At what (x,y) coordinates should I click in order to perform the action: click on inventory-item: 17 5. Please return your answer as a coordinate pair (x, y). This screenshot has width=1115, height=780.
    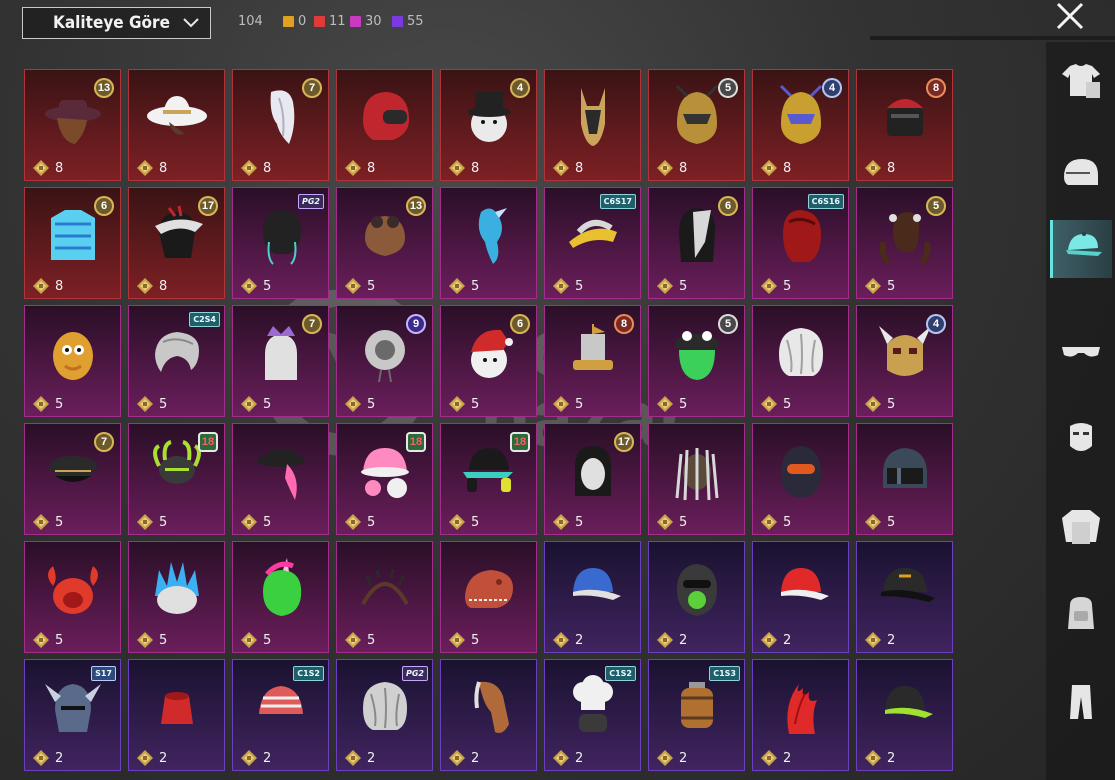
    Looking at the image, I should click on (592, 479).